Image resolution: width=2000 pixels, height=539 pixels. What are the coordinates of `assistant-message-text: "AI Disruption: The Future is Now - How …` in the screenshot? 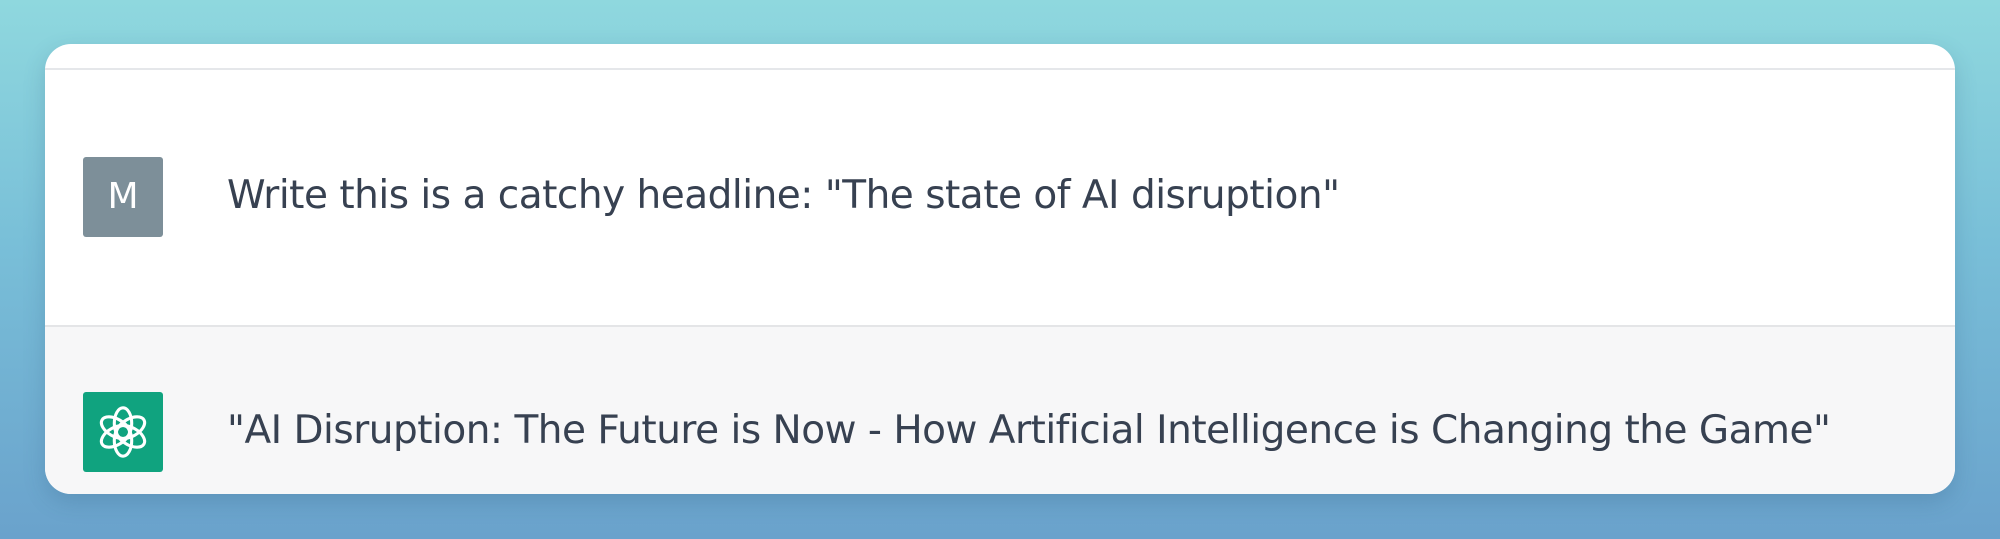 It's located at (1029, 430).